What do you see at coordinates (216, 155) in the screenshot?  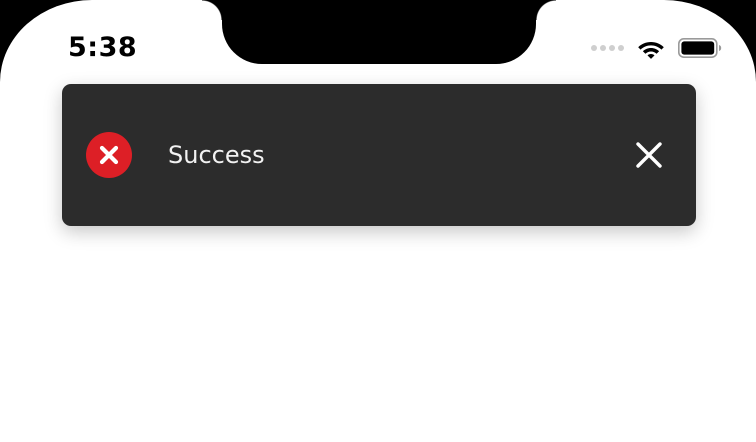 I see `toast-message: Success` at bounding box center [216, 155].